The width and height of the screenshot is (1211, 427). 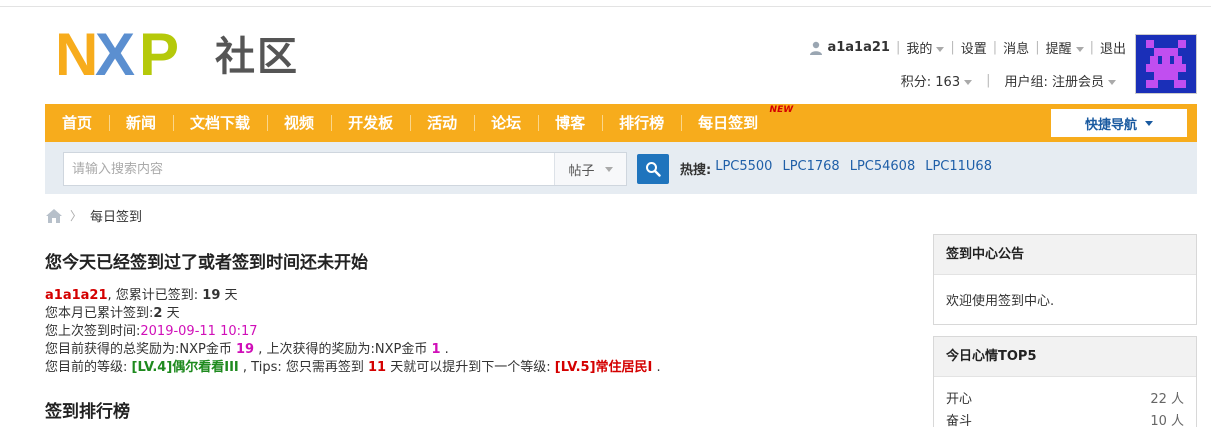 I want to click on status-text: 您本月已累计签到:, so click(x=99, y=313).